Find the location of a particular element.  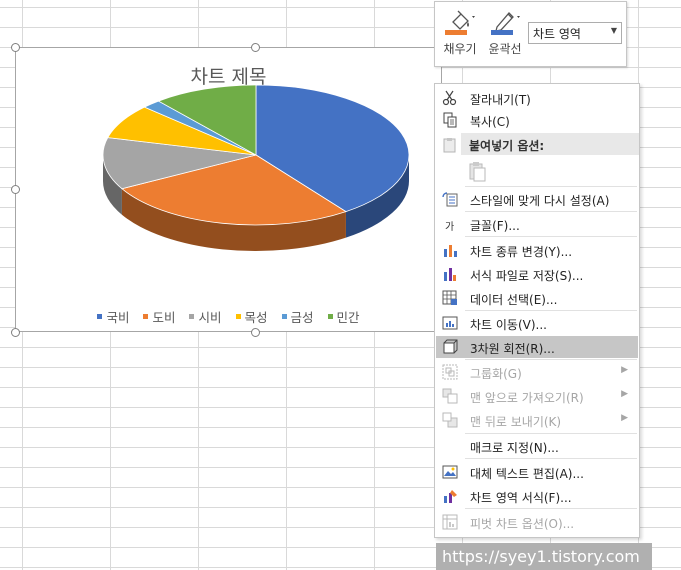

copy-icon is located at coordinates (450, 120).